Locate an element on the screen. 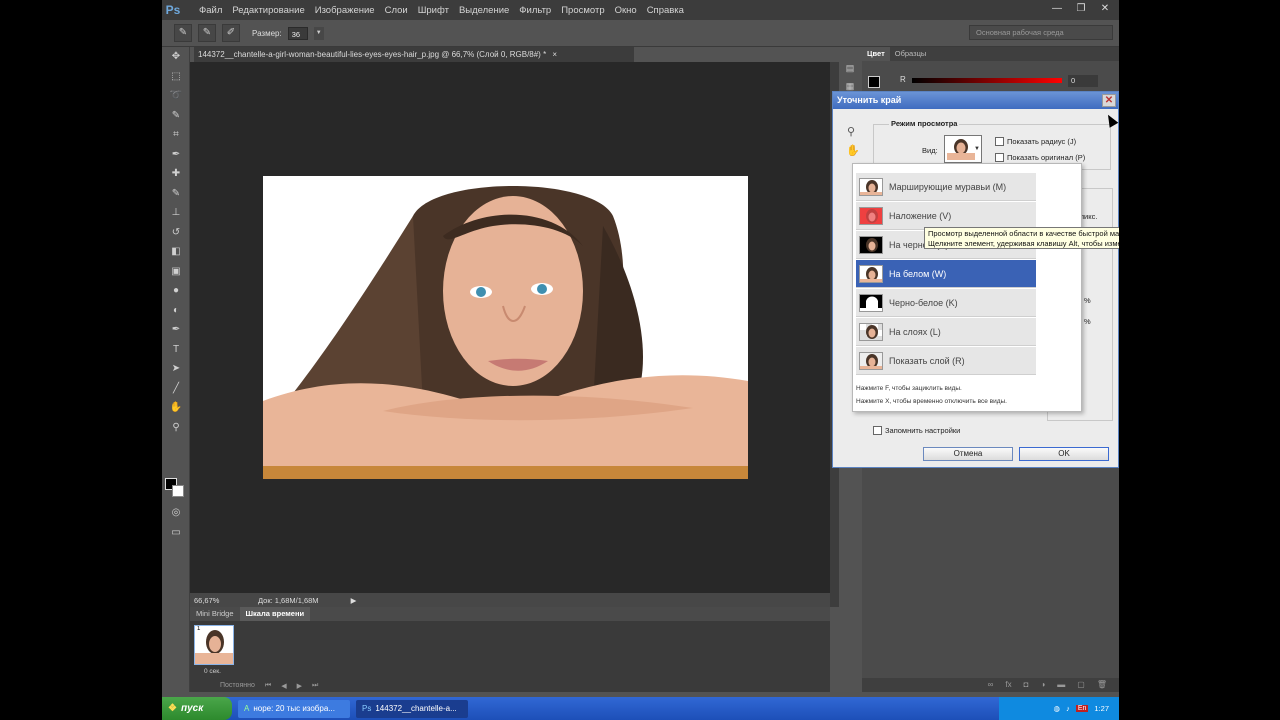 The height and width of the screenshot is (720, 1280). layer-fx-icon: fx is located at coordinates (1008, 685).